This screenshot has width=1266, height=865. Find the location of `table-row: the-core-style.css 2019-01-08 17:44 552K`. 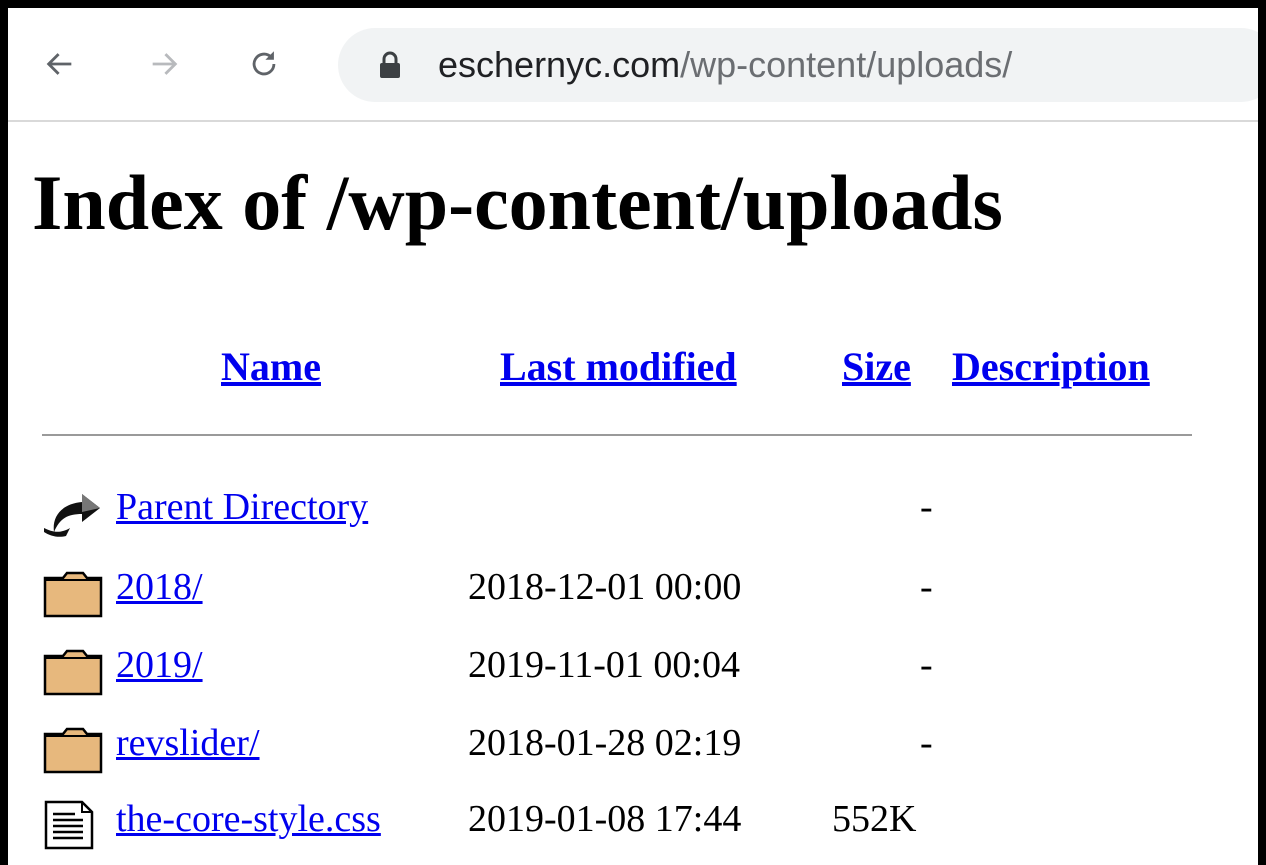

table-row: the-core-style.css 2019-01-08 17:44 552K is located at coordinates (633, 824).